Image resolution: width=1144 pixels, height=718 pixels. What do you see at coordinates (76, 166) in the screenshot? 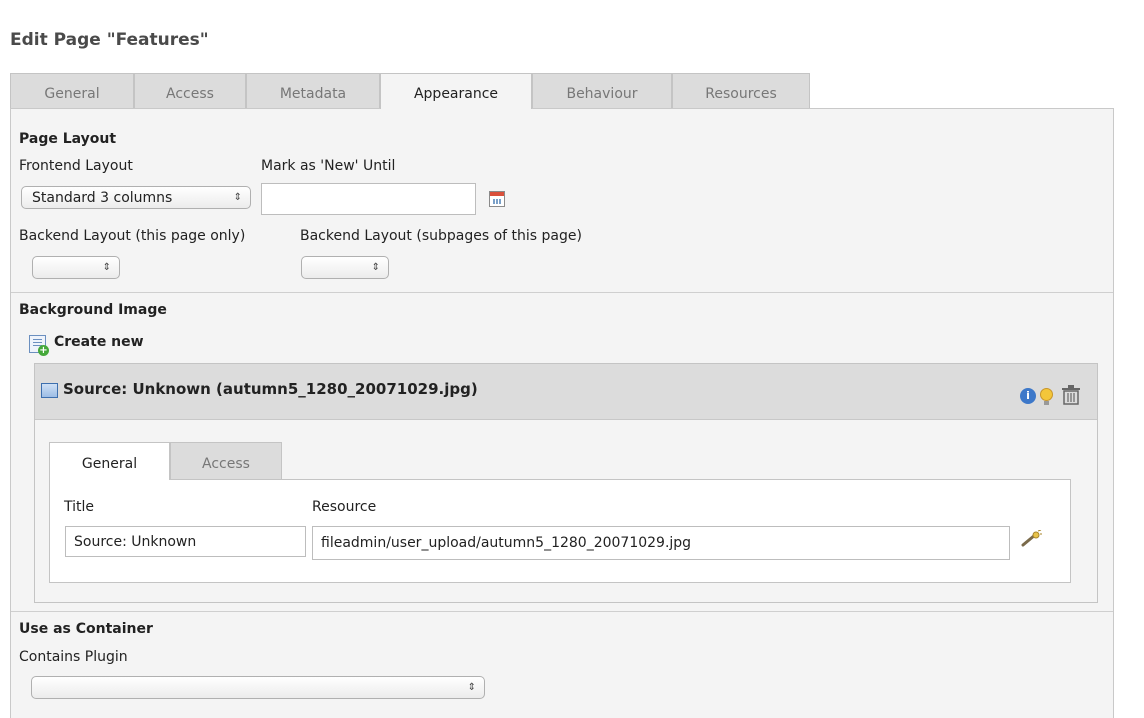
I see `frontend-layout-label: Frontend Layout` at bounding box center [76, 166].